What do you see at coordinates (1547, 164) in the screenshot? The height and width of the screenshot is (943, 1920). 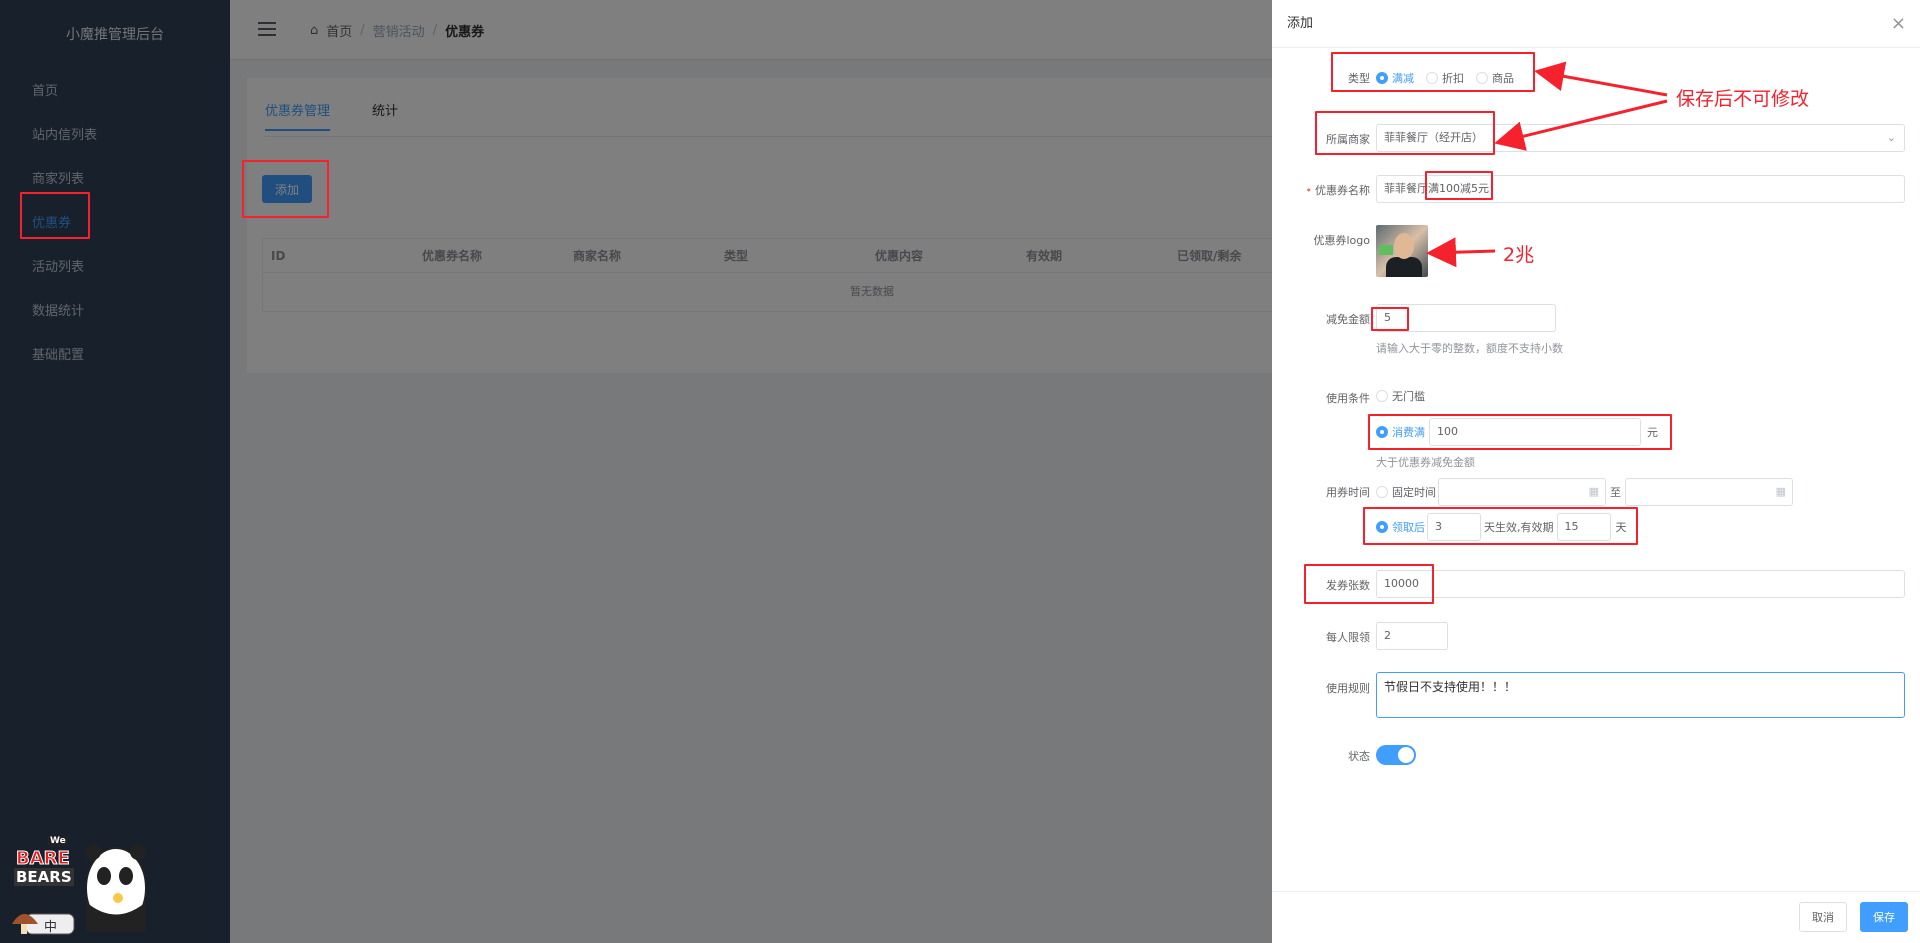 I see `annotation-arrows` at bounding box center [1547, 164].